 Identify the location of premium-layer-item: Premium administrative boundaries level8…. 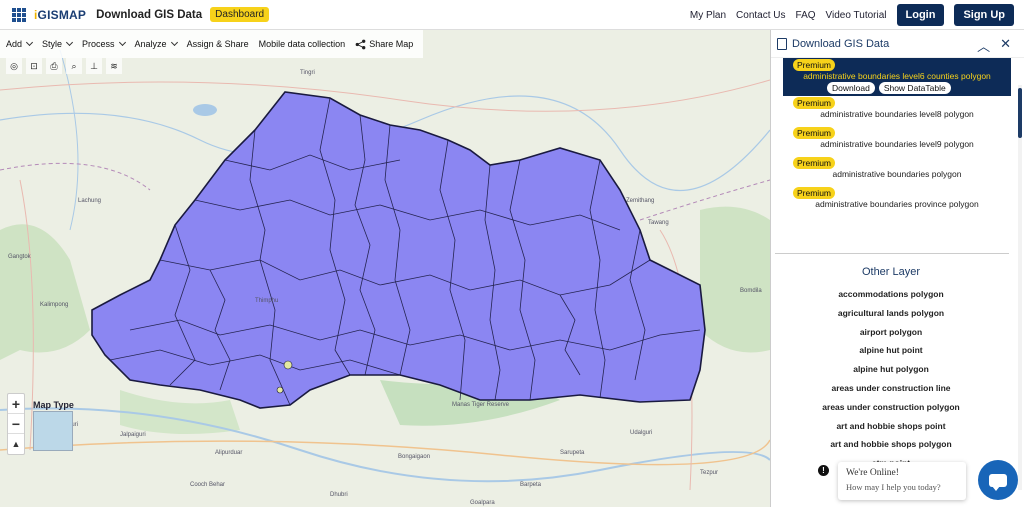
(897, 111).